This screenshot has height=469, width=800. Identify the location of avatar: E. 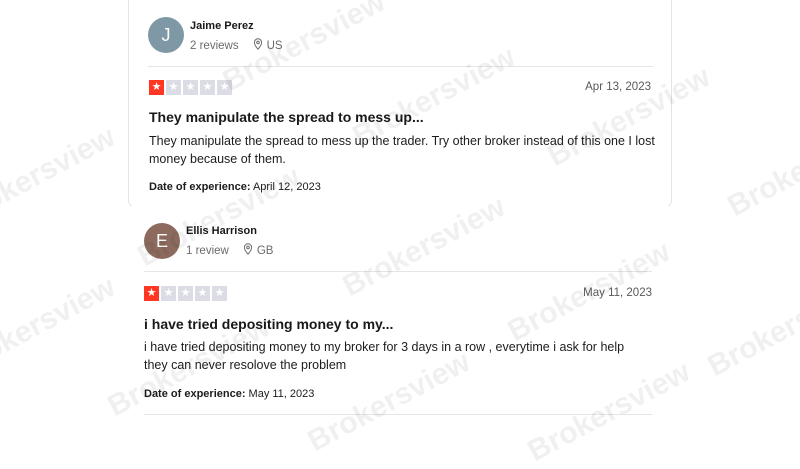
(162, 241).